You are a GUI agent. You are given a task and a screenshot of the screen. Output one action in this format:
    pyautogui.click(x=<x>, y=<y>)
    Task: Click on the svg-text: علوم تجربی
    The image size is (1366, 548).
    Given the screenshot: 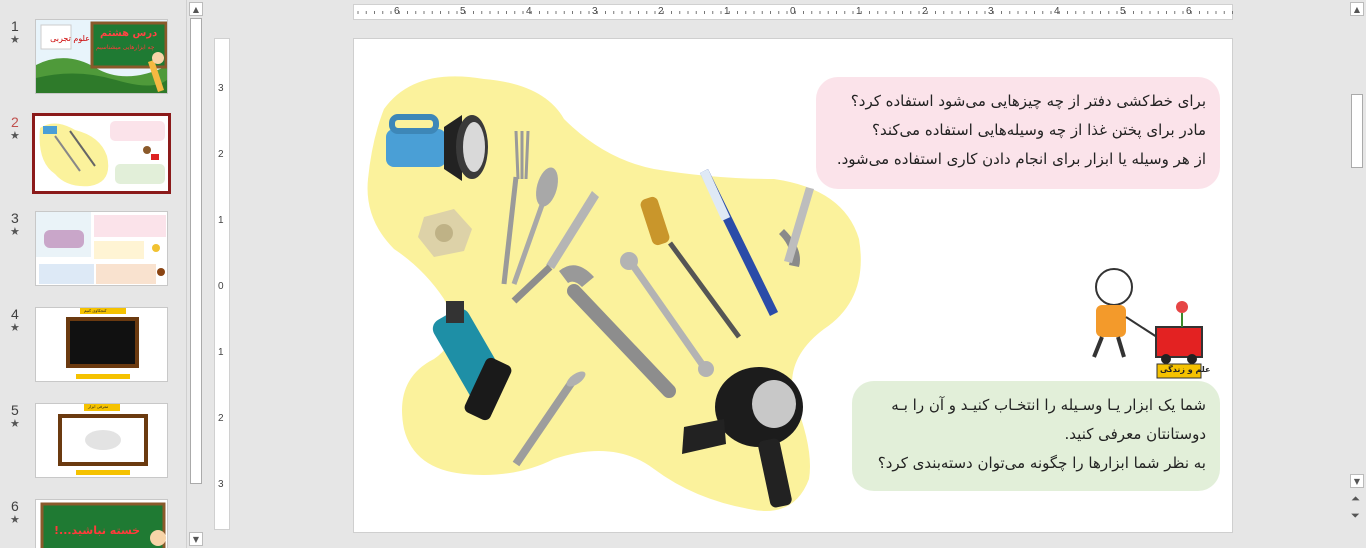 What is the action you would take?
    pyautogui.click(x=70, y=38)
    